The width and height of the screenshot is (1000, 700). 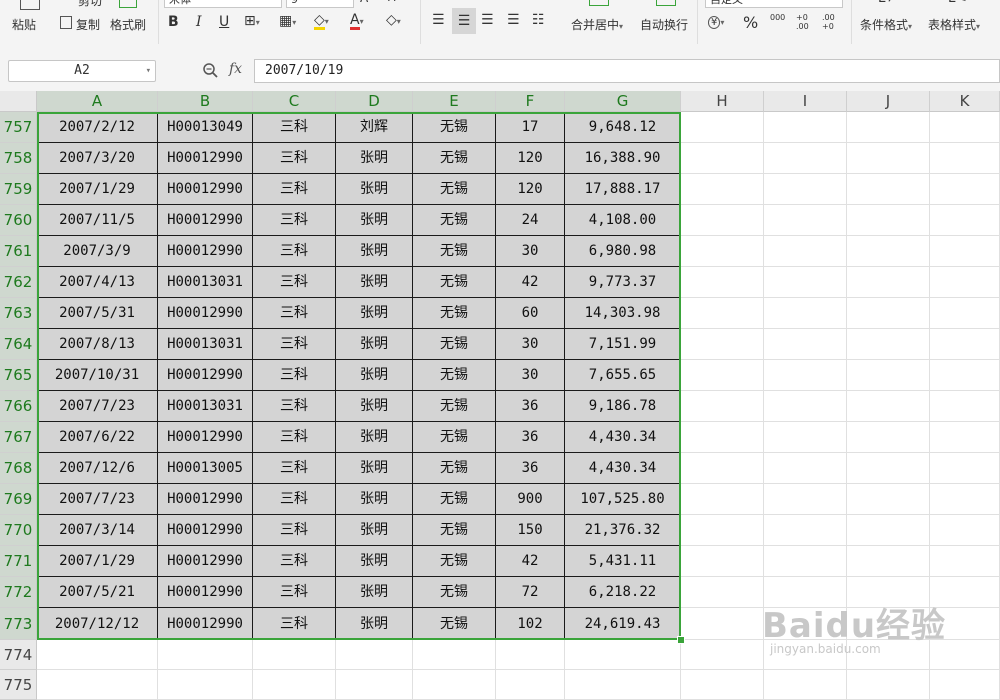 What do you see at coordinates (623, 437) in the screenshot?
I see `cell-g767: 4,430.34` at bounding box center [623, 437].